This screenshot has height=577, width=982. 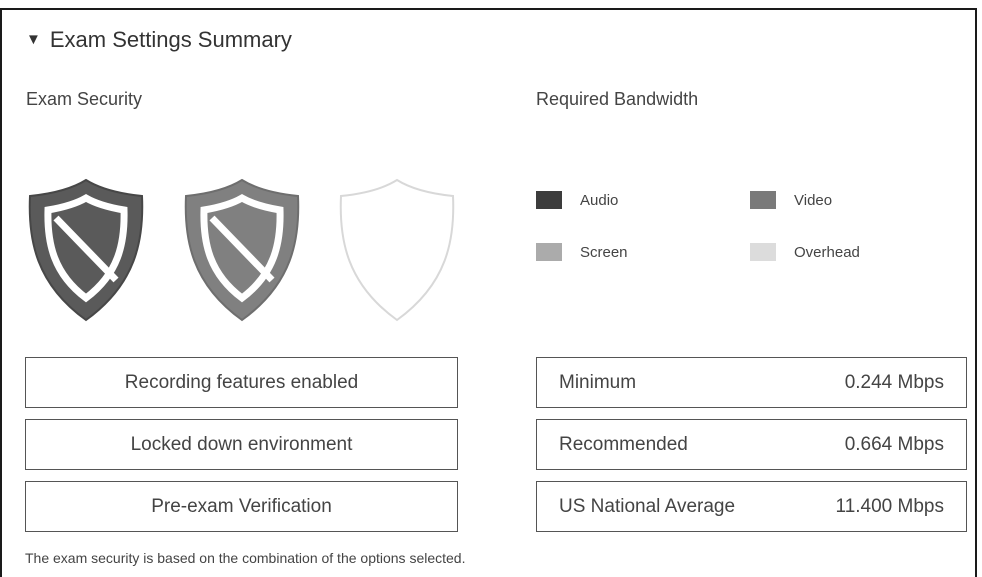 What do you see at coordinates (604, 252) in the screenshot?
I see `legend-screen-label: Screen` at bounding box center [604, 252].